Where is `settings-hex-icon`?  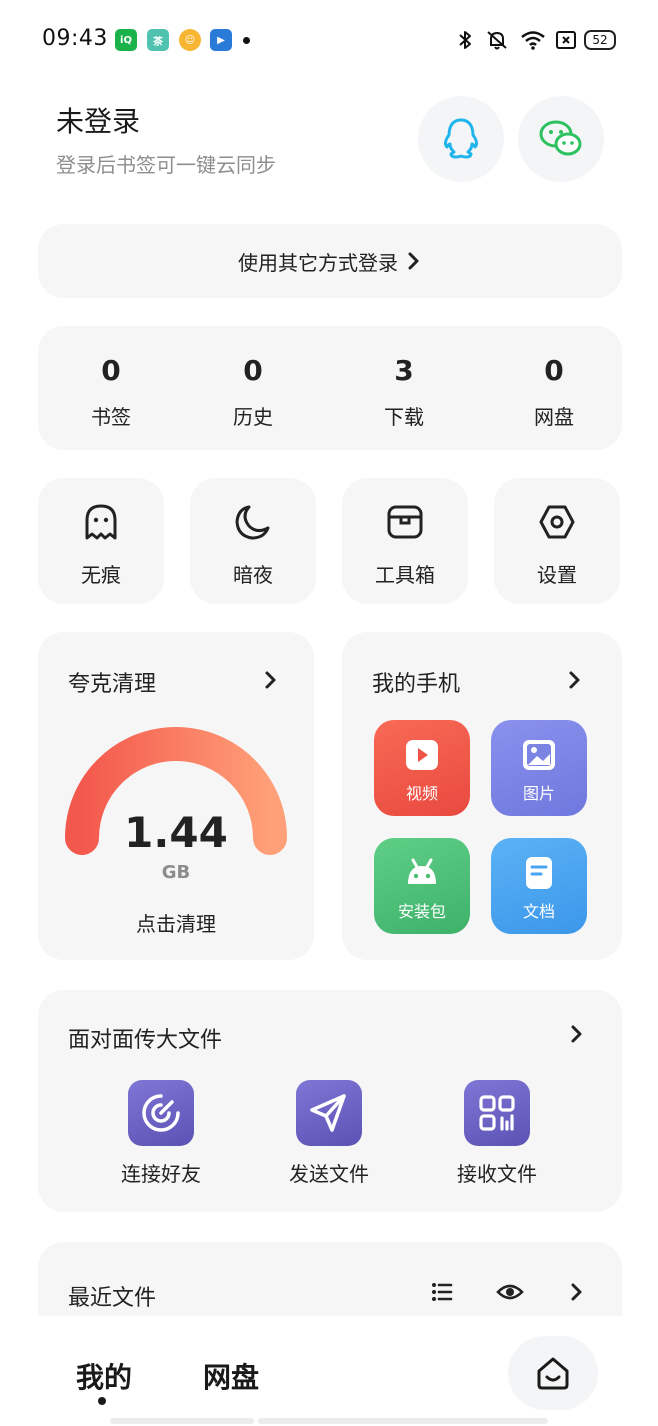
settings-hex-icon is located at coordinates (557, 522).